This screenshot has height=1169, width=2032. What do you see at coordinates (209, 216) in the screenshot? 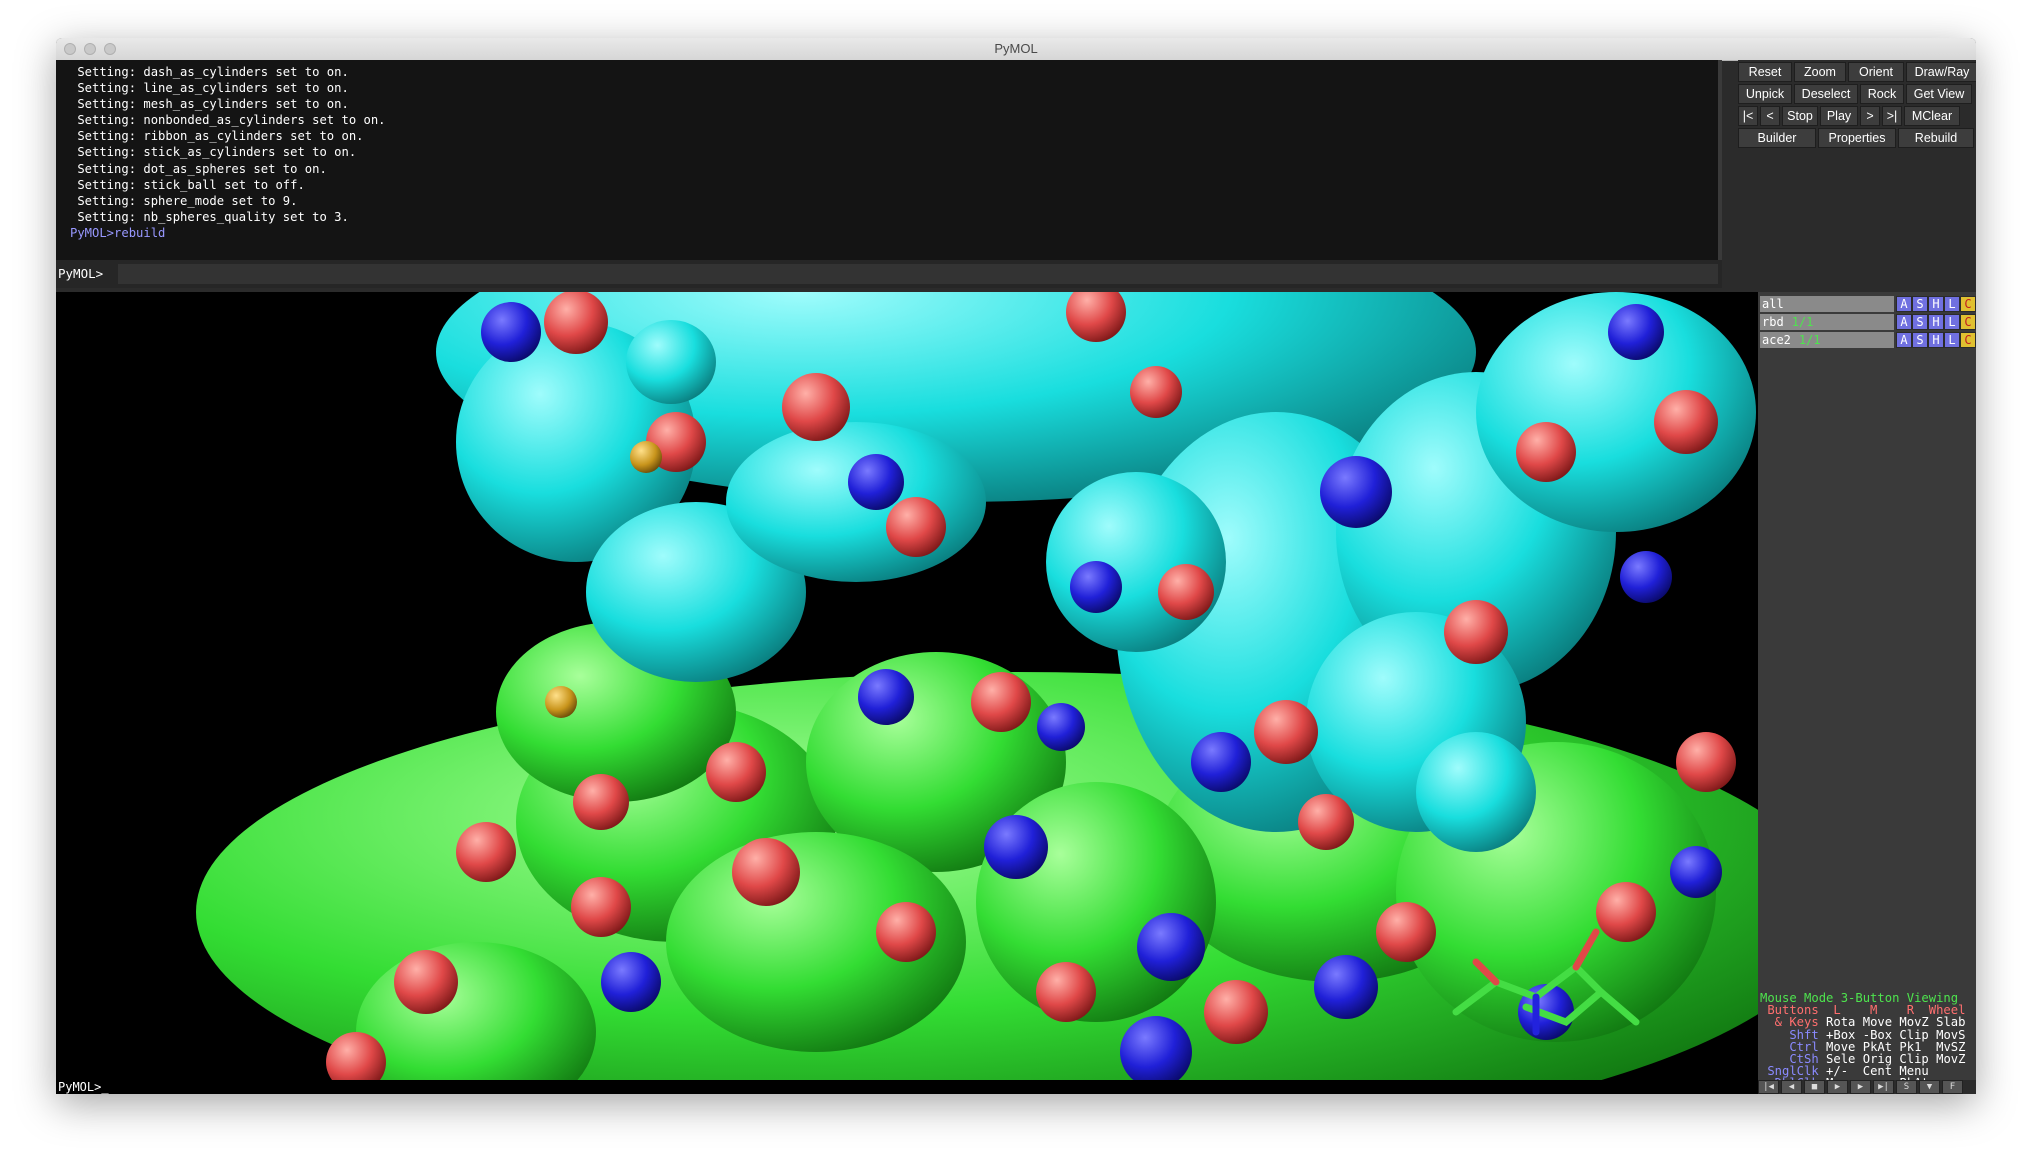
I see `console-line: Setting: nb_spheres_quality set to 3.` at bounding box center [209, 216].